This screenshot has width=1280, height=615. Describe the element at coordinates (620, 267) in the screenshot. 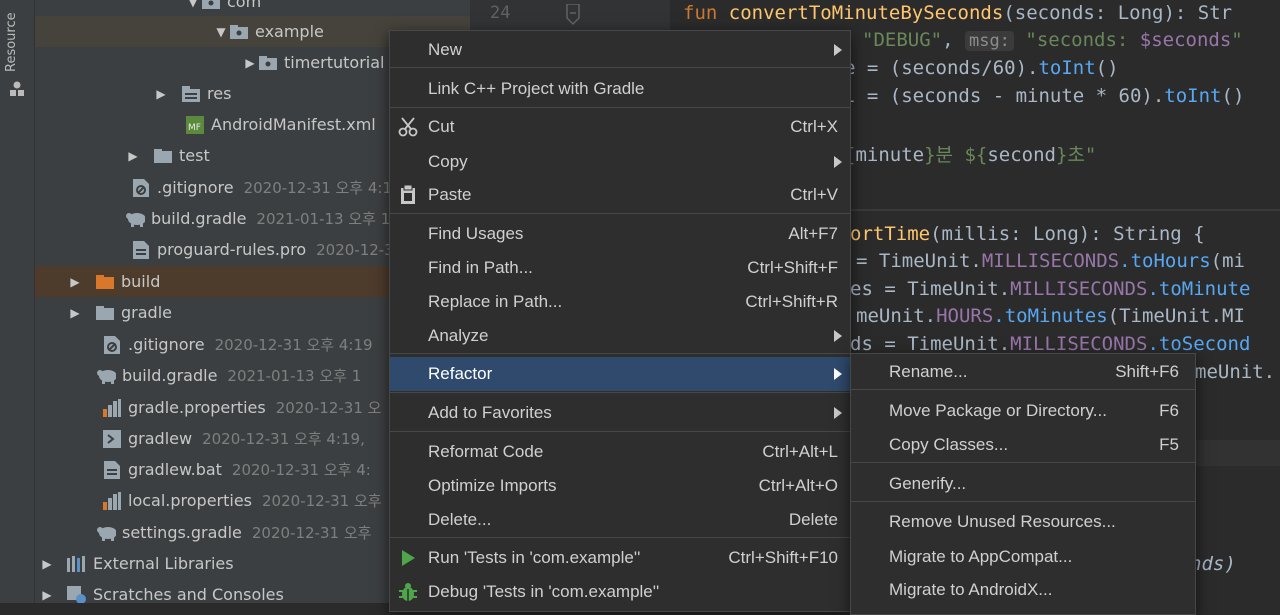

I see `menu-item-find-in-path: Find in Path... Ctrl+Shift+F` at that location.